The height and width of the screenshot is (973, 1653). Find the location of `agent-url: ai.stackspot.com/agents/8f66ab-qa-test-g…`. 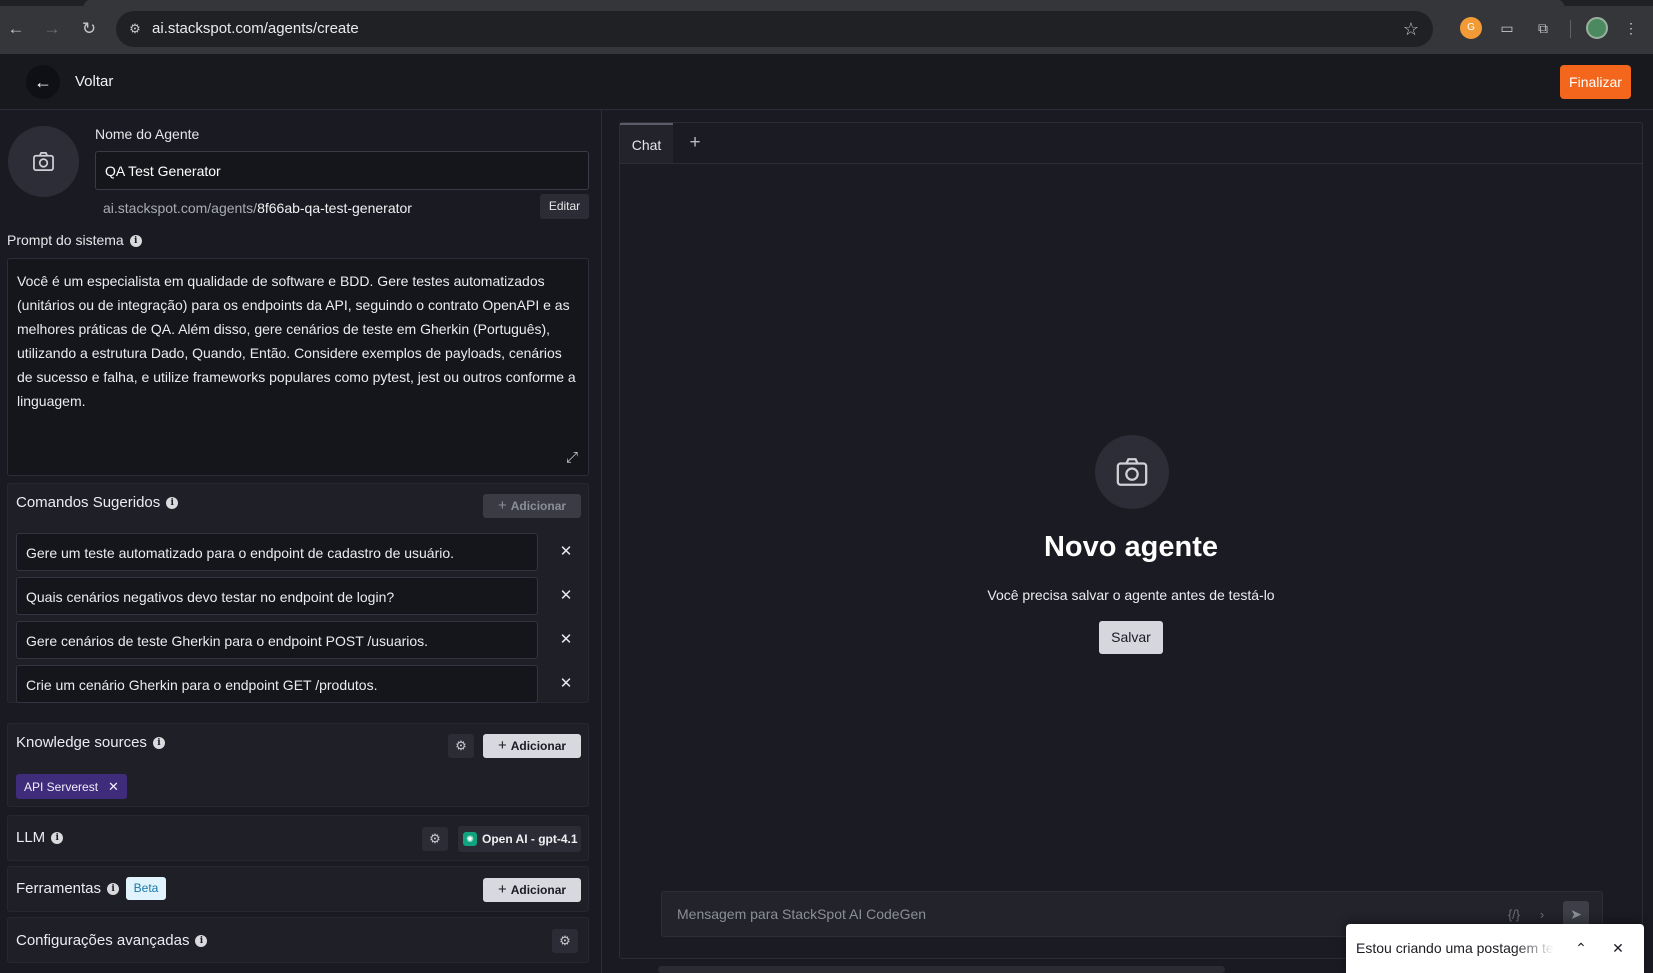

agent-url: ai.stackspot.com/agents/8f66ab-qa-test-g… is located at coordinates (257, 208).